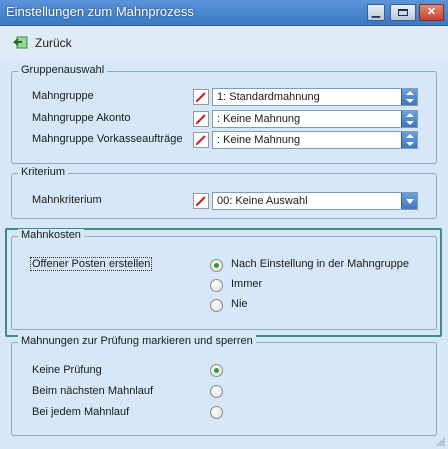 This screenshot has width=448, height=449. I want to click on edit-mahngruppe-icon, so click(201, 97).